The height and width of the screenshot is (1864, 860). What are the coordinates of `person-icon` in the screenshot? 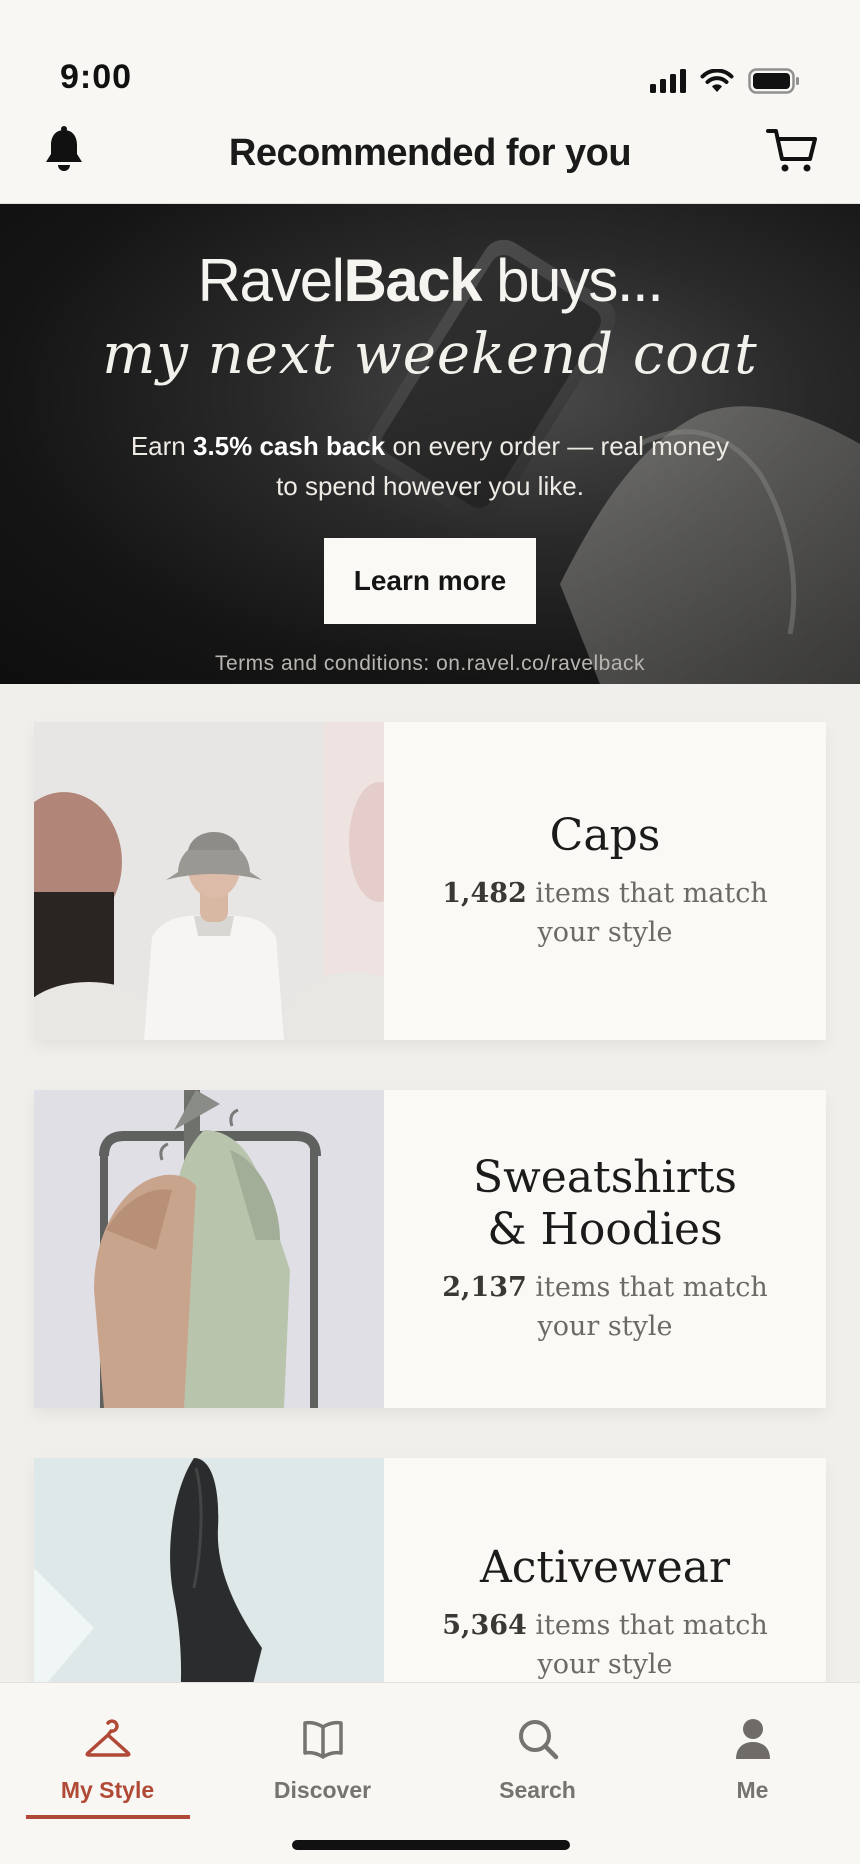 It's located at (752, 1739).